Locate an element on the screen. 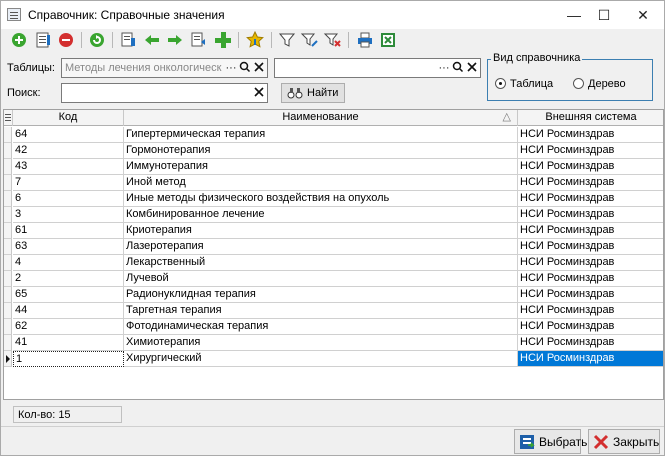 Image resolution: width=665 pixels, height=456 pixels. cell-name: Лучевой is located at coordinates (321, 279).